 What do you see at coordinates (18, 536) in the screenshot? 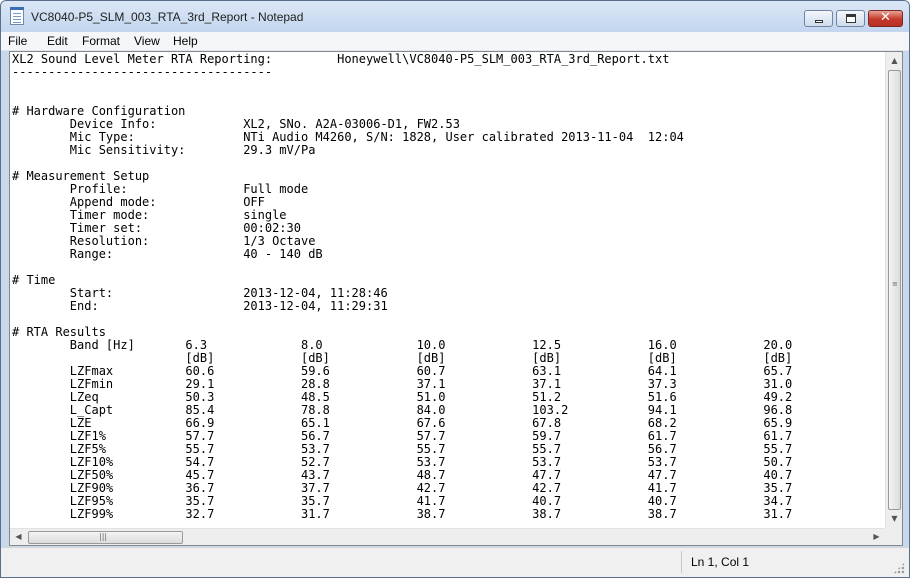
I see `scroll-left-icon: ◀` at bounding box center [18, 536].